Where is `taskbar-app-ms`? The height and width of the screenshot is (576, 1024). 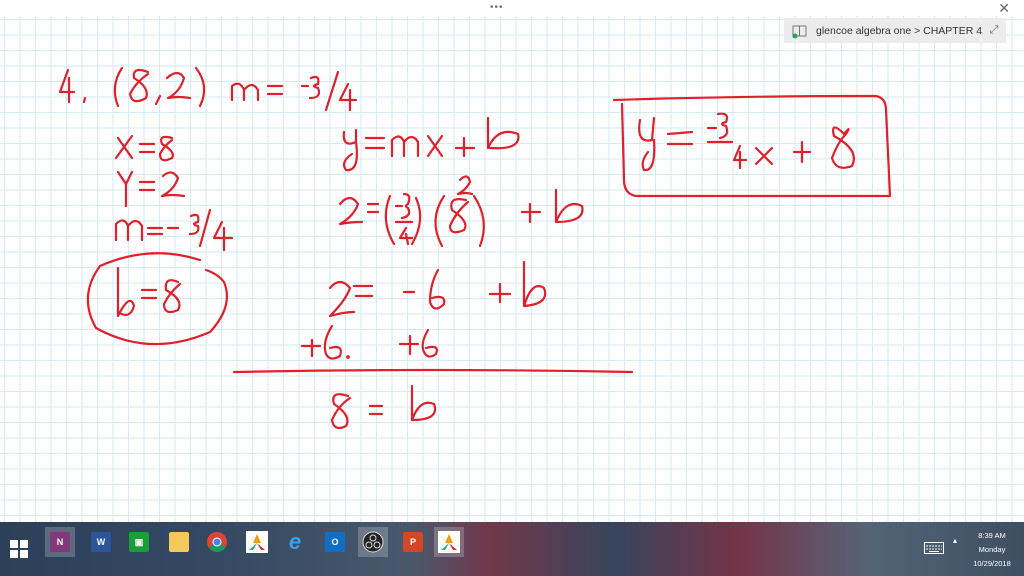
taskbar-app-ms is located at coordinates (257, 542).